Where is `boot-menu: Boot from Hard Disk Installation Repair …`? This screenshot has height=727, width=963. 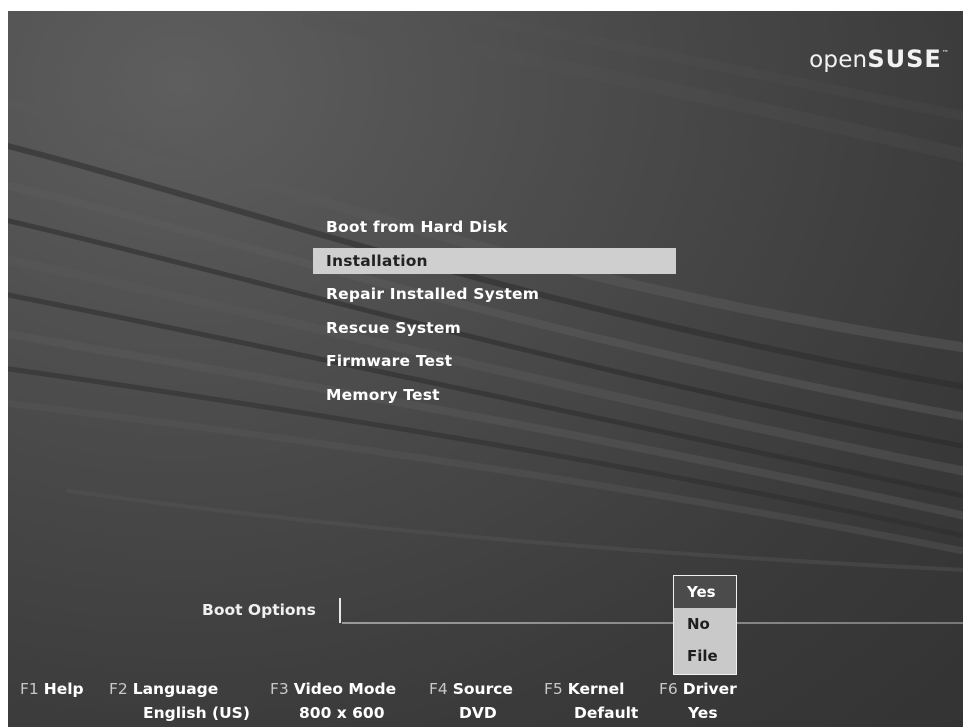 boot-menu: Boot from Hard Disk Installation Repair … is located at coordinates (494, 314).